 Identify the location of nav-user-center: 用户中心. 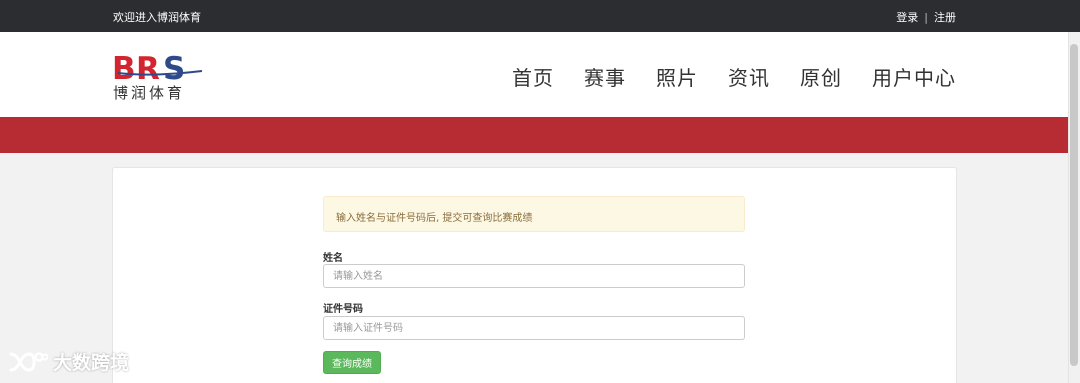
(914, 76).